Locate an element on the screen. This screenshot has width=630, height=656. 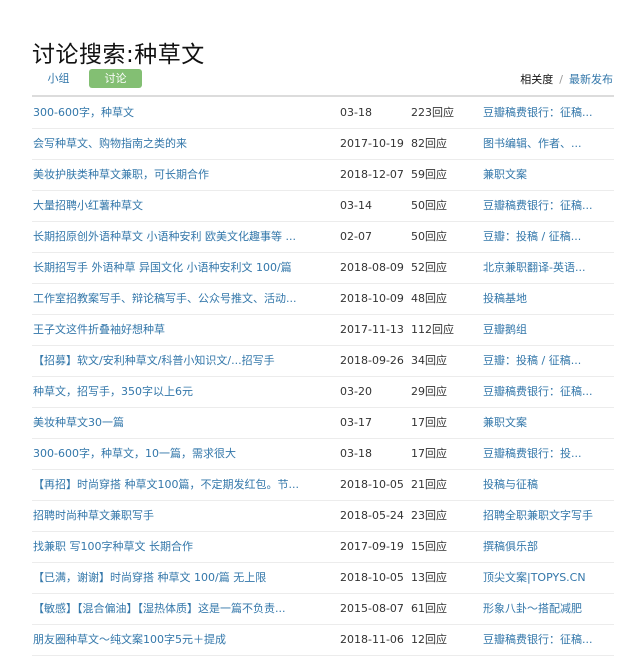
reply-count: 223回应 is located at coordinates (432, 112).